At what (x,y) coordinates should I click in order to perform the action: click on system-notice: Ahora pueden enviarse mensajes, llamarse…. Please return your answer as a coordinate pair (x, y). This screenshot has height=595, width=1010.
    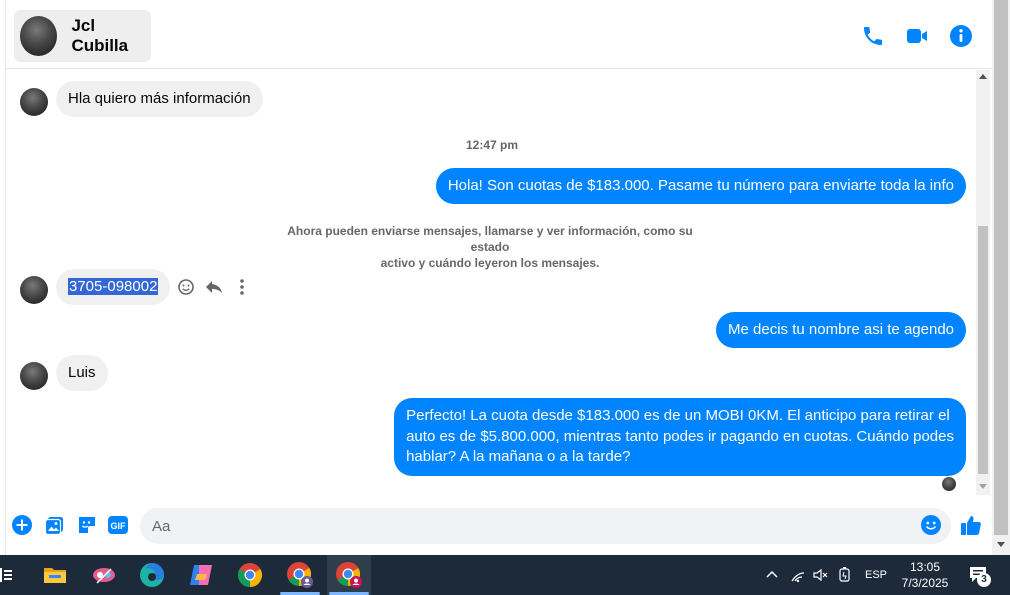
    Looking at the image, I should click on (490, 247).